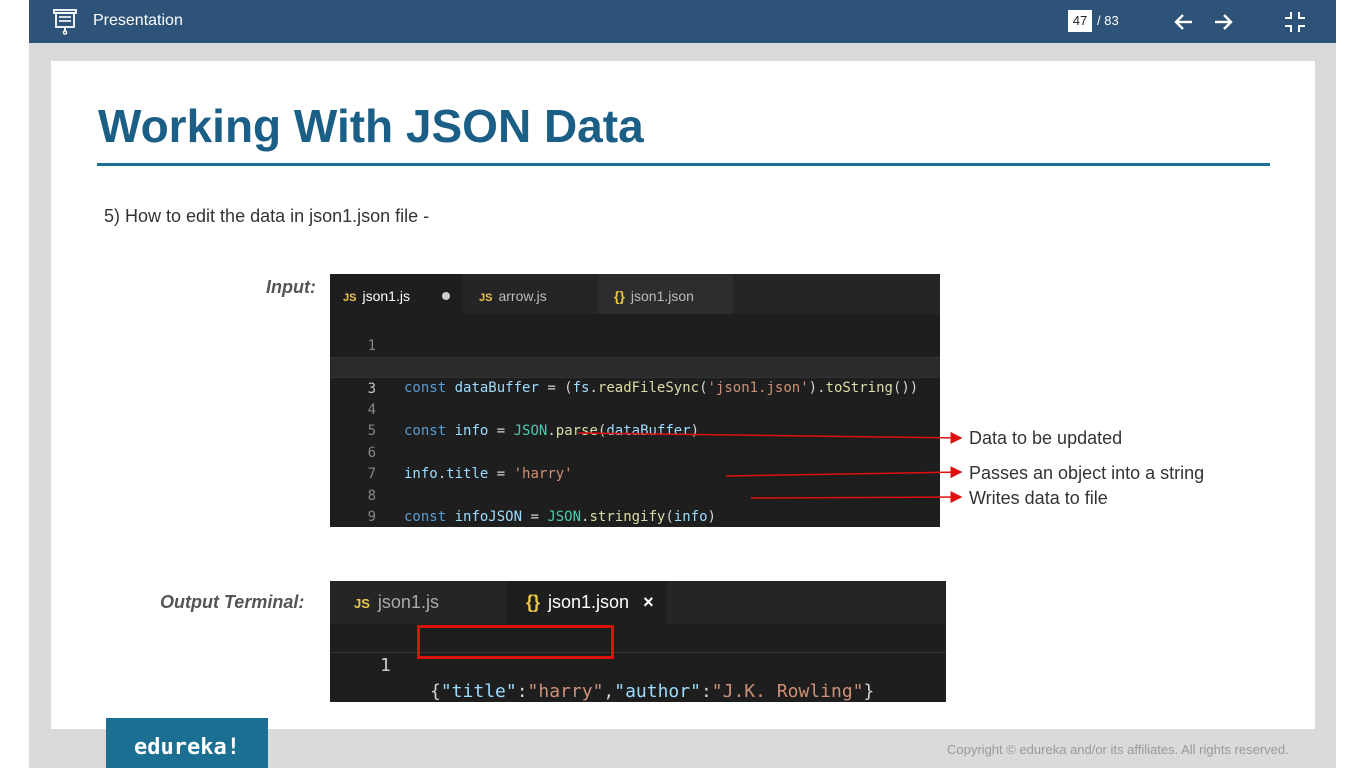 The width and height of the screenshot is (1366, 768). I want to click on close-icon: ×, so click(648, 602).